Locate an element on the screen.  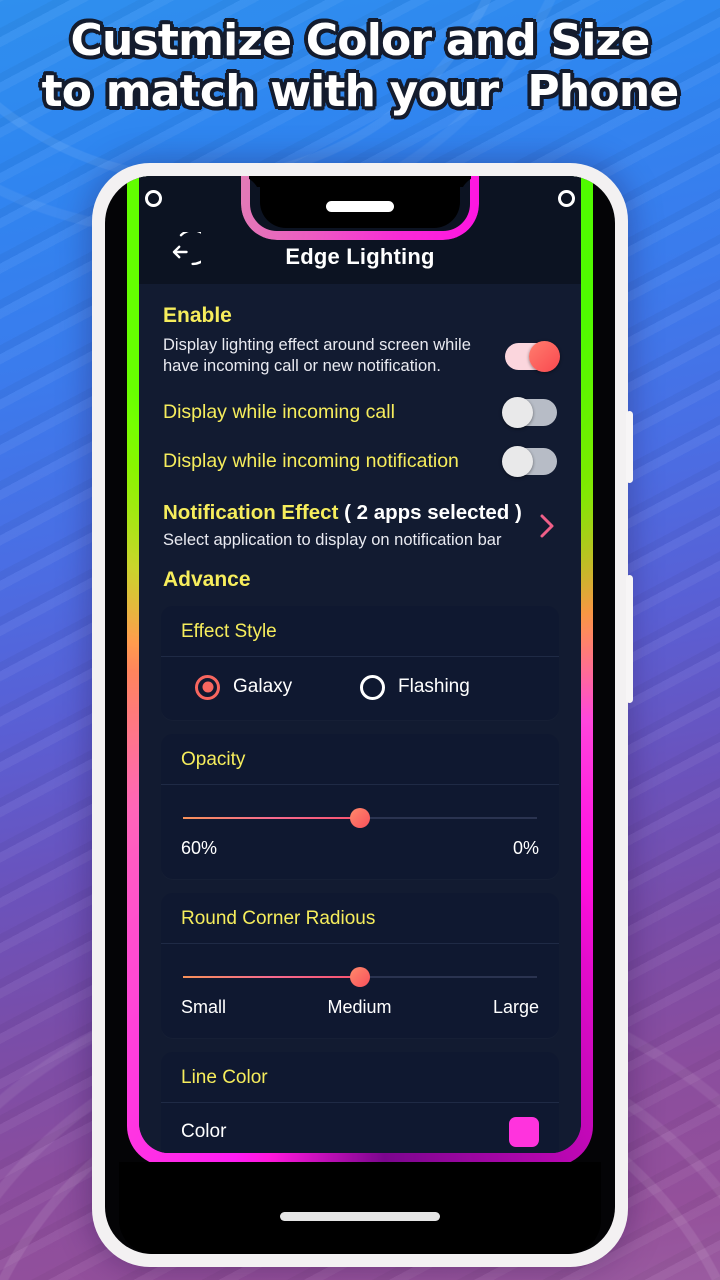
line-color-label: Color is located at coordinates (204, 1131).